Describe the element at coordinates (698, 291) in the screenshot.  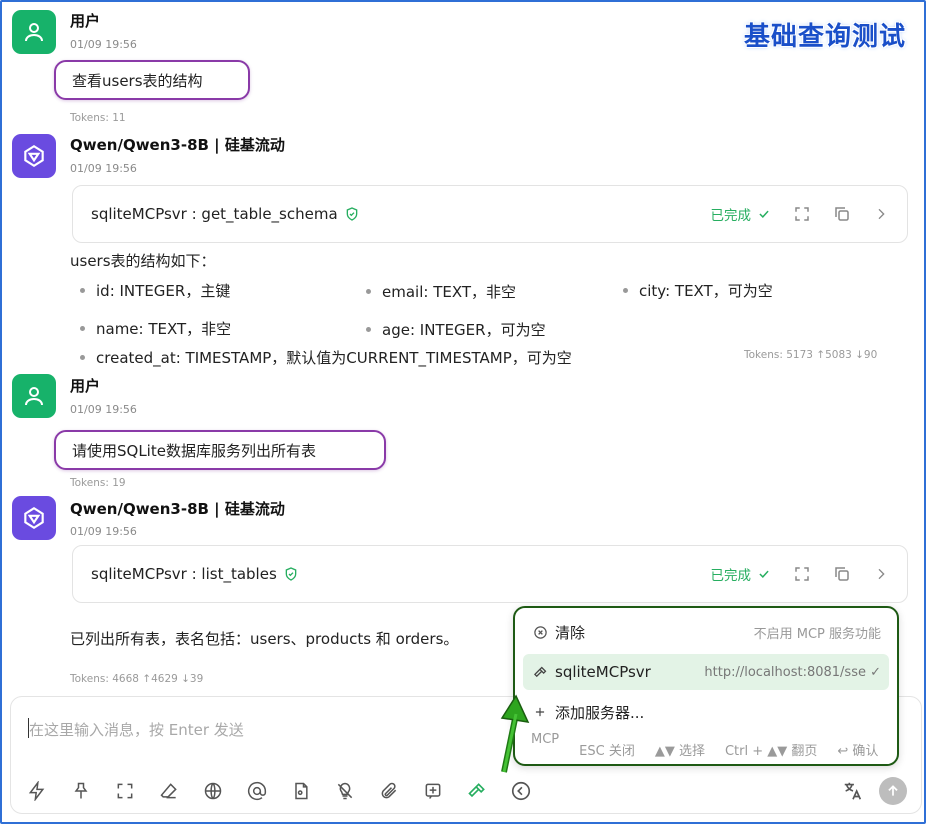
I see `list-item: city: TEXT，可为空` at that location.